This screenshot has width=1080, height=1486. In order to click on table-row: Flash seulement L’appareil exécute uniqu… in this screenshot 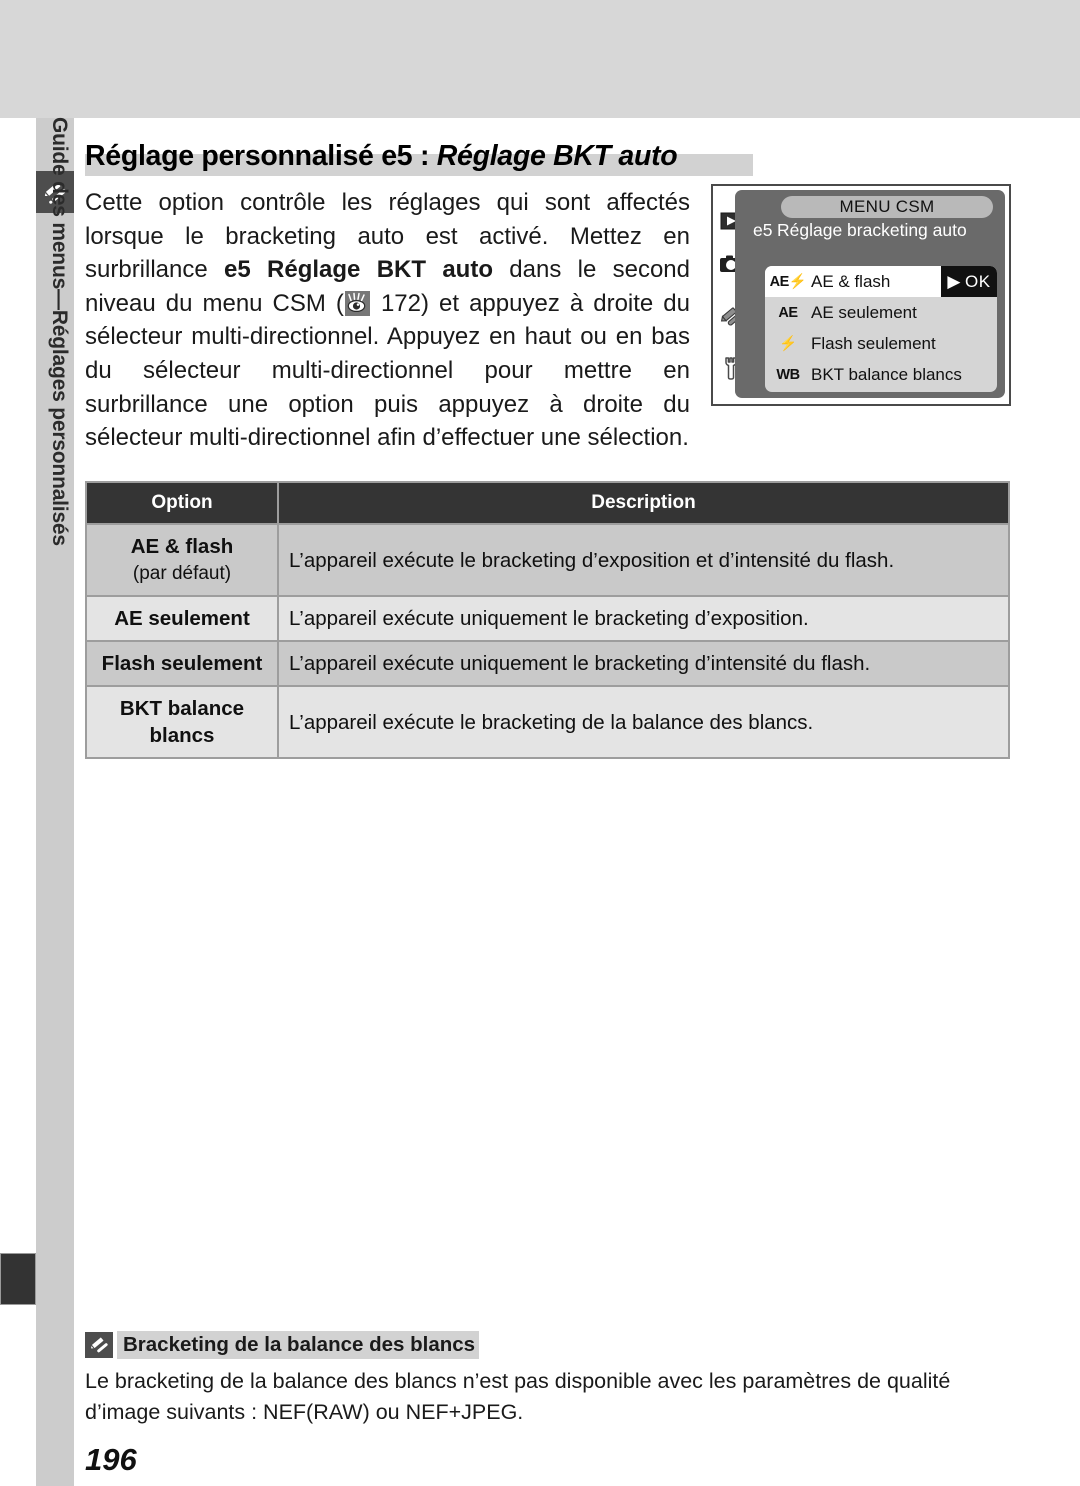, I will do `click(547, 663)`.